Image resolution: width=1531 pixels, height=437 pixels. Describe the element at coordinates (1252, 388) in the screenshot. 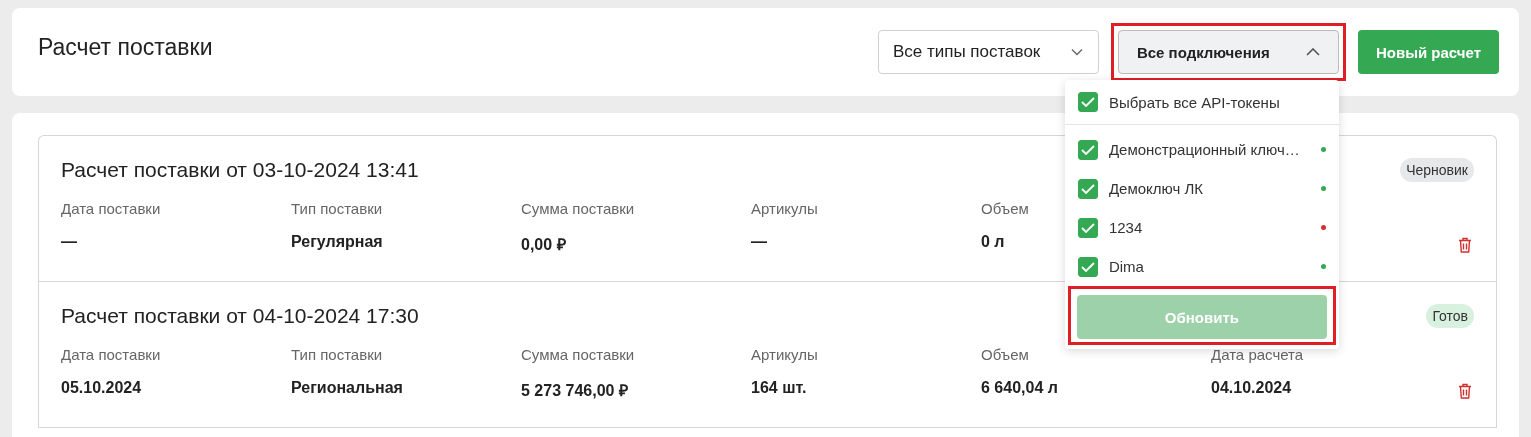

I see `field-value: 04.10.2024` at that location.